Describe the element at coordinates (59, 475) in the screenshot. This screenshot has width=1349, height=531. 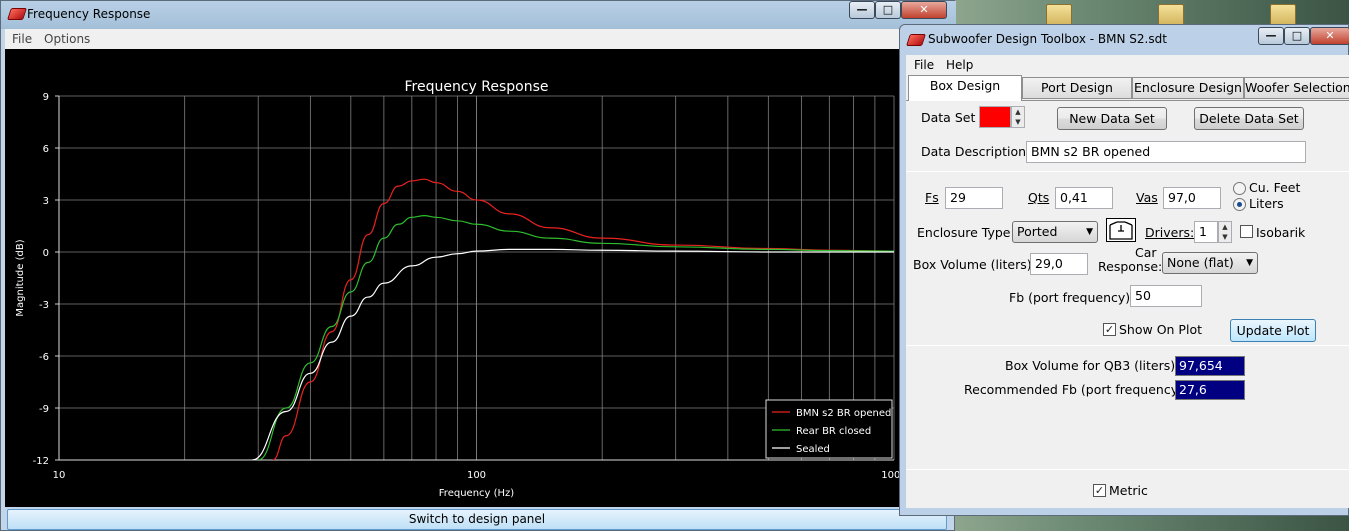
I see `x-tick-label: 10` at that location.